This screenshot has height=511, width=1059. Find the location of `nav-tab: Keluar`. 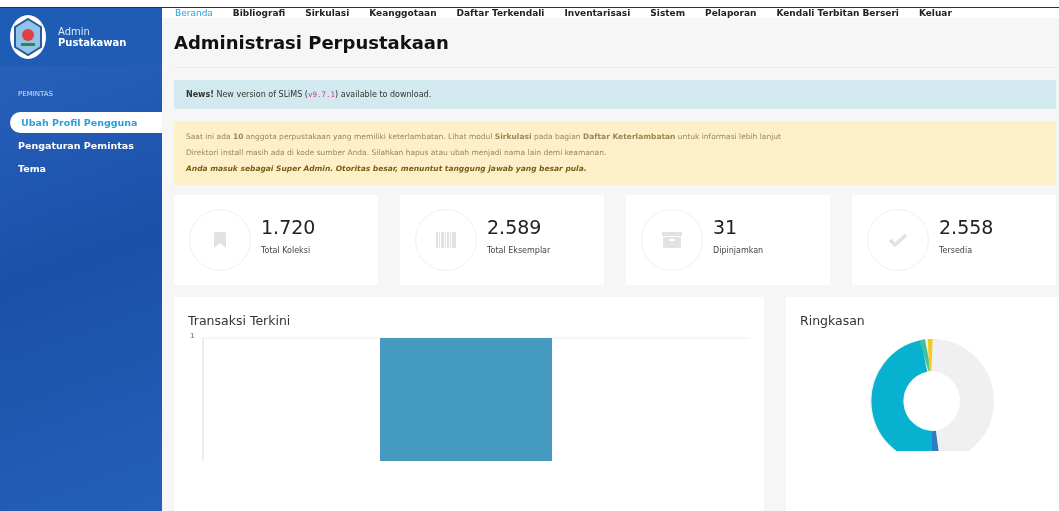

nav-tab: Keluar is located at coordinates (935, 13).